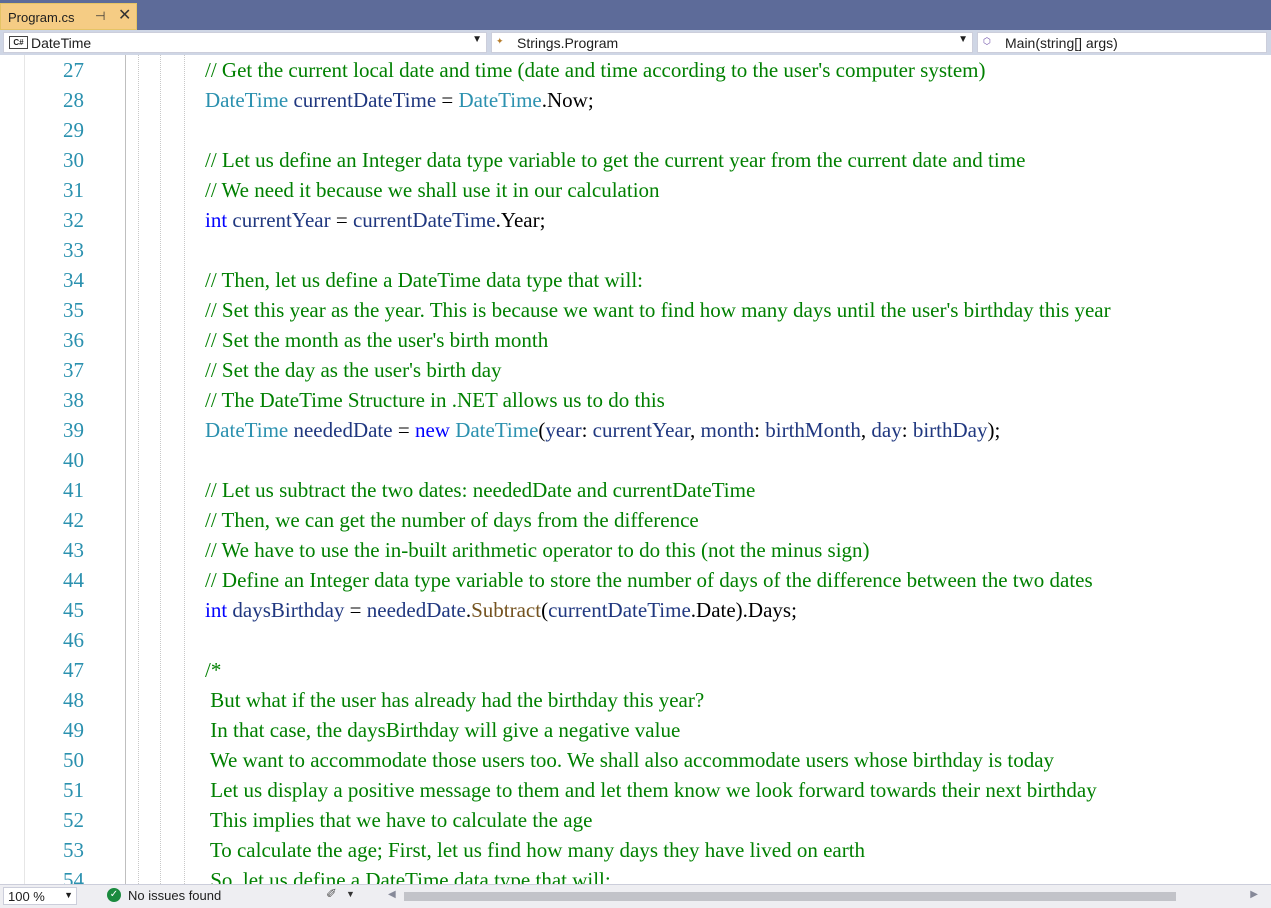  What do you see at coordinates (245, 42) in the screenshot?
I see `project-dropdown: C# DateTime ▼` at bounding box center [245, 42].